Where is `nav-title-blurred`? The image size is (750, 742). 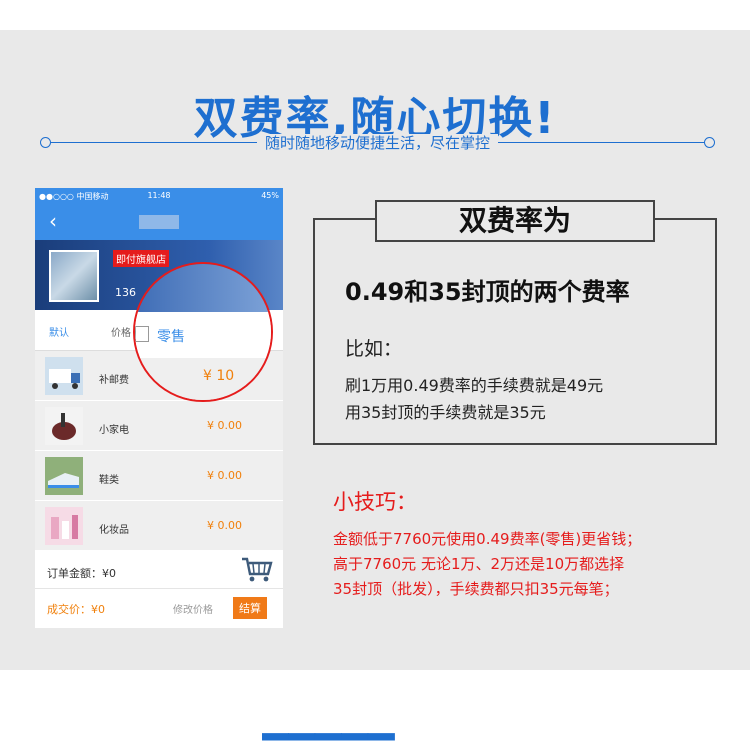 nav-title-blurred is located at coordinates (159, 222).